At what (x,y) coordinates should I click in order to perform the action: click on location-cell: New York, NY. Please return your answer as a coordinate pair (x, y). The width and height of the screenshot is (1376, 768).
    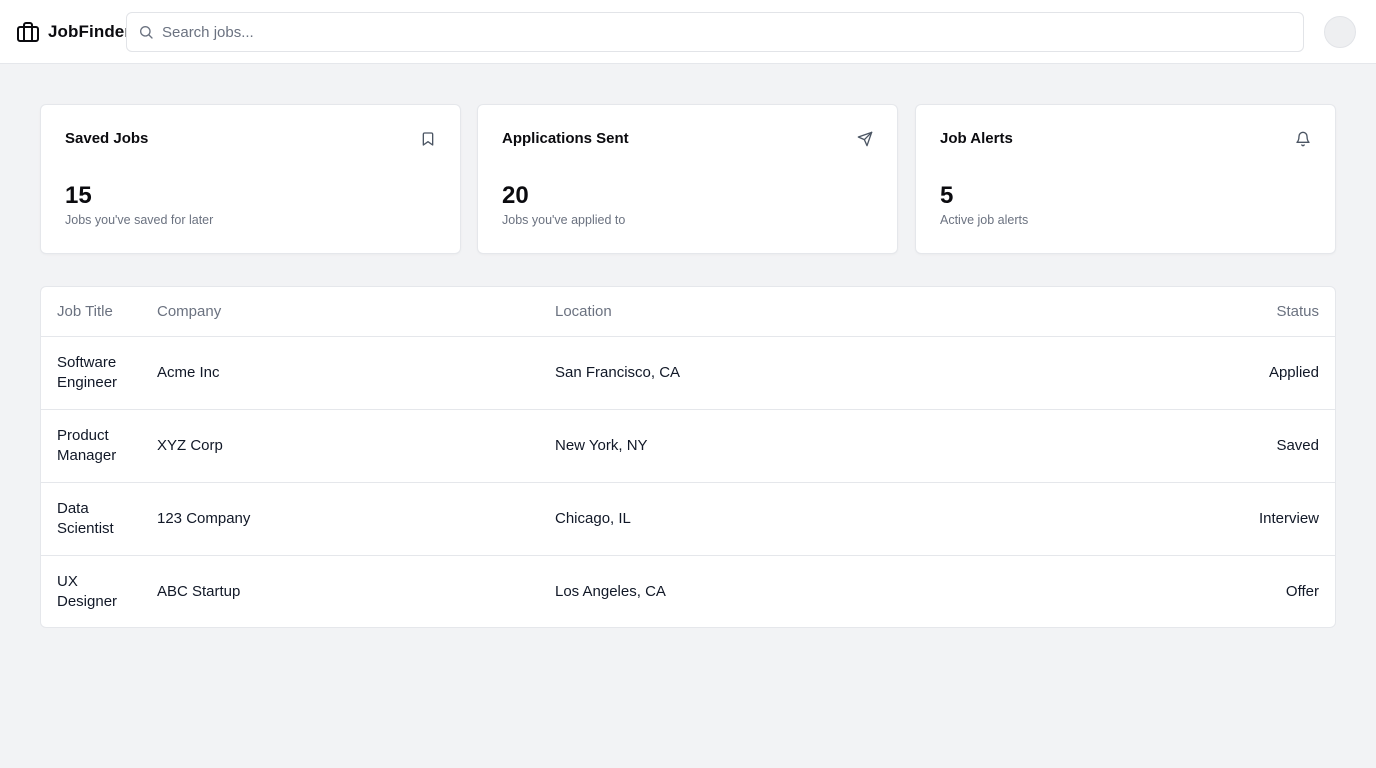
    Looking at the image, I should click on (845, 446).